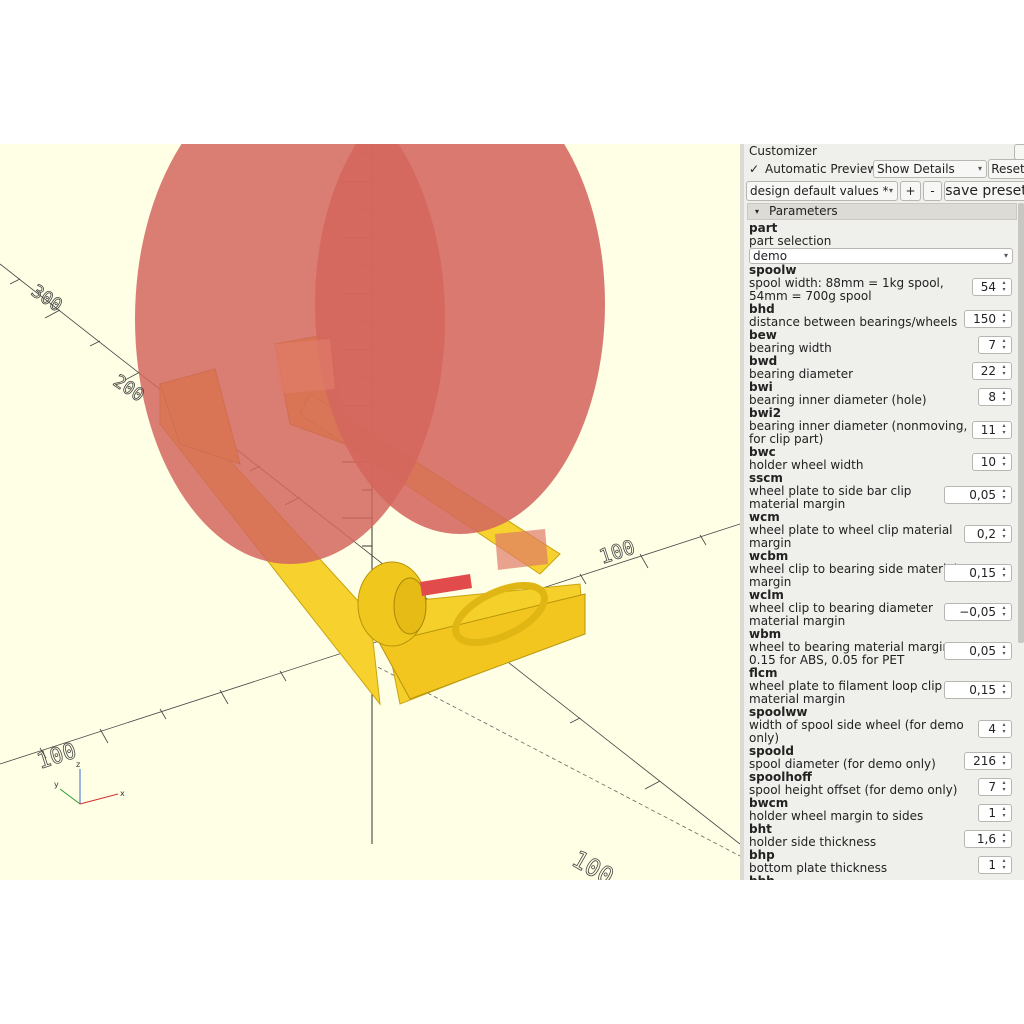 Image resolution: width=1024 pixels, height=1024 pixels. I want to click on part-select-value: demo, so click(770, 256).